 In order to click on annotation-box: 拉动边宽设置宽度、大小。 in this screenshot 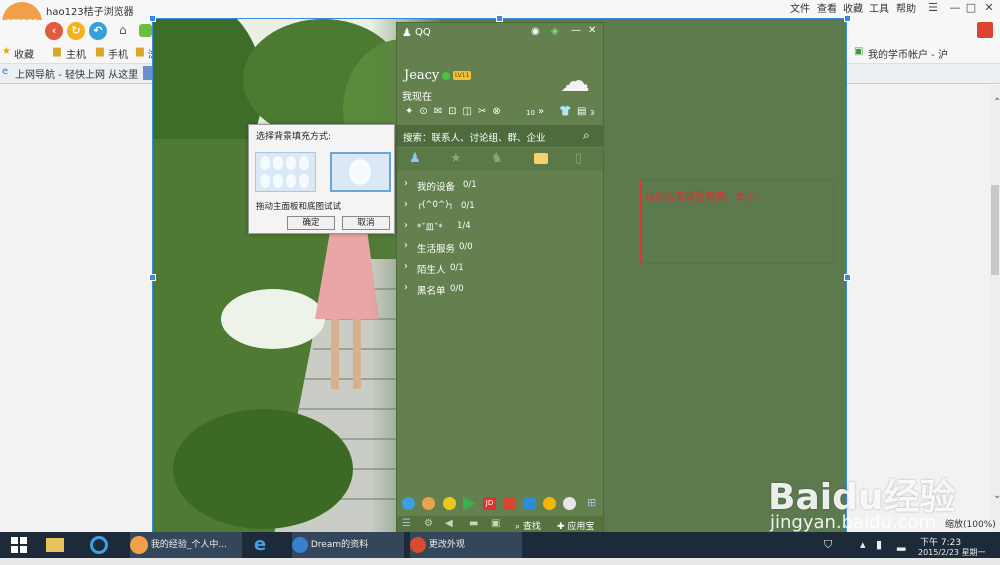, I will do `click(737, 221)`.